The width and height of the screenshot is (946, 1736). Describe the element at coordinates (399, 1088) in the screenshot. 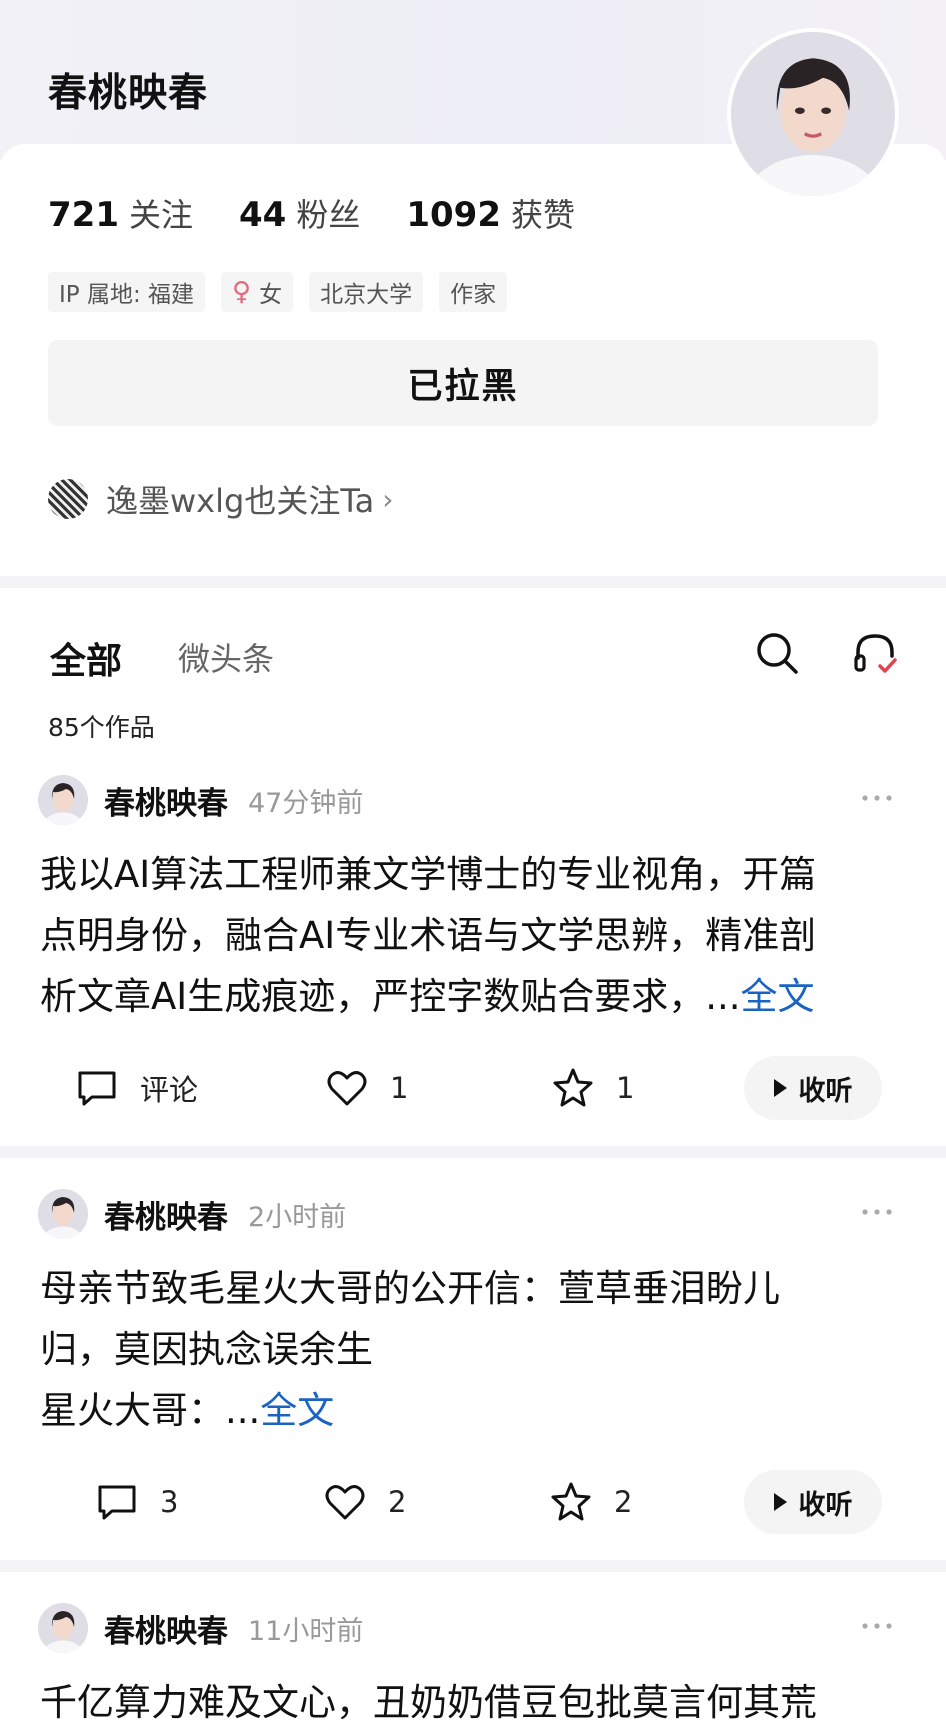

I see `like-count: 1` at that location.